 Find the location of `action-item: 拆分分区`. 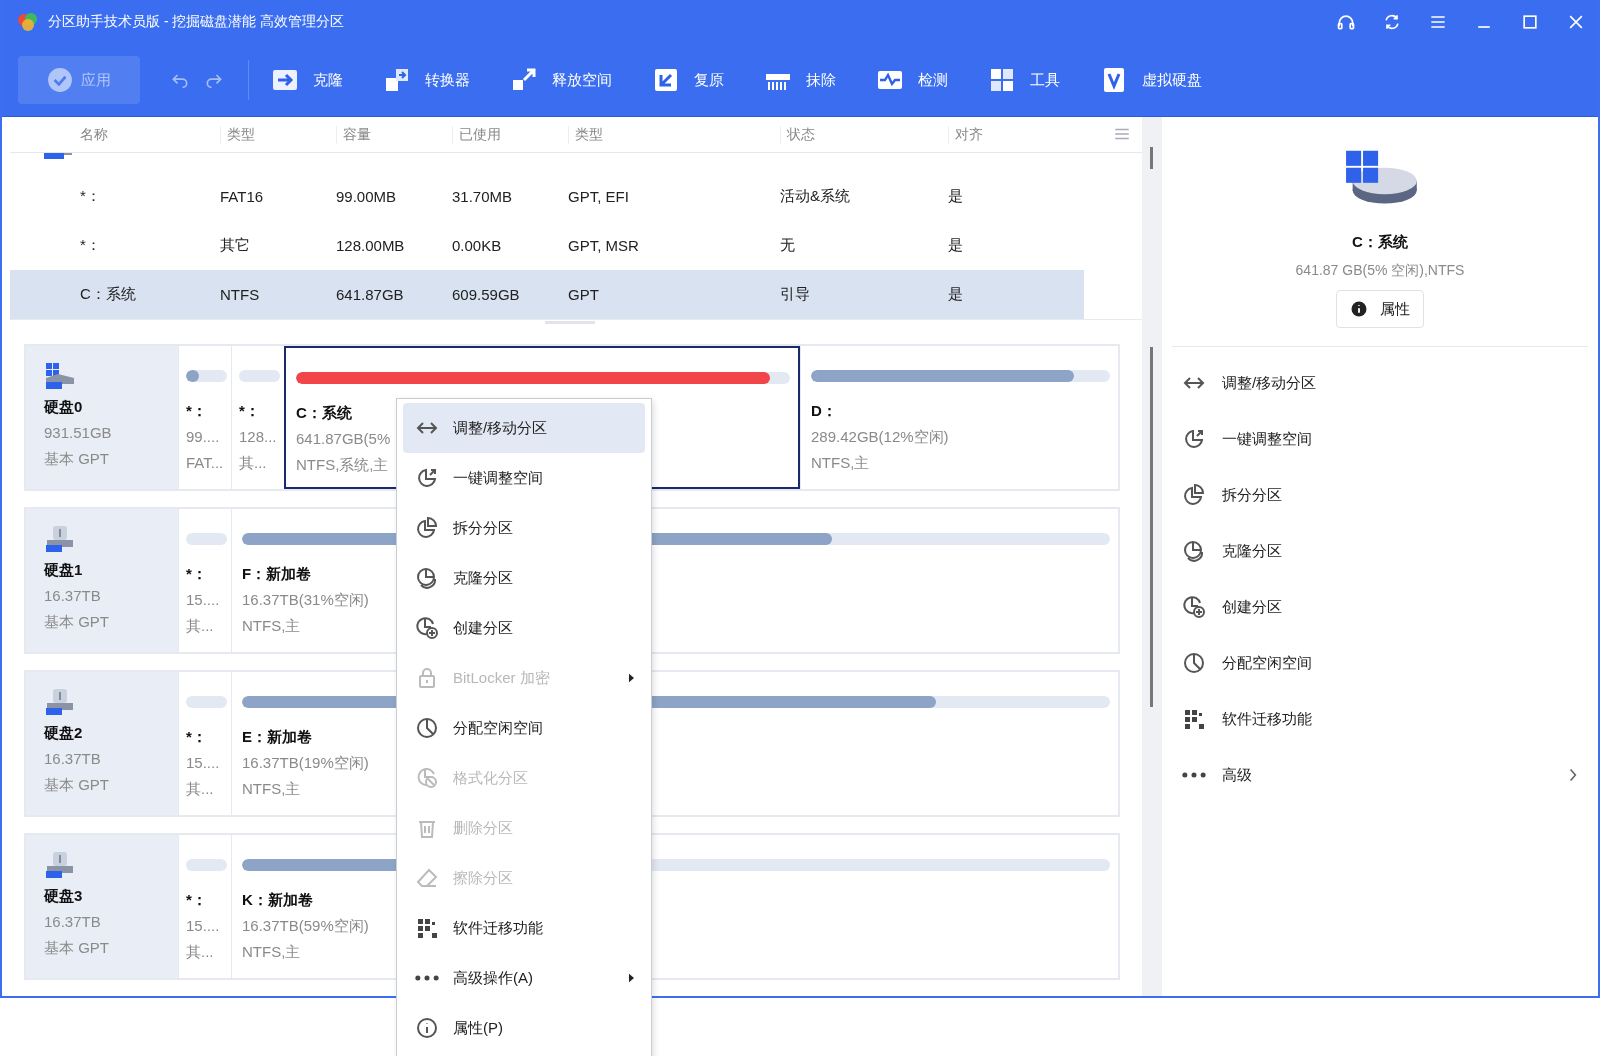

action-item: 拆分分区 is located at coordinates (1380, 495).